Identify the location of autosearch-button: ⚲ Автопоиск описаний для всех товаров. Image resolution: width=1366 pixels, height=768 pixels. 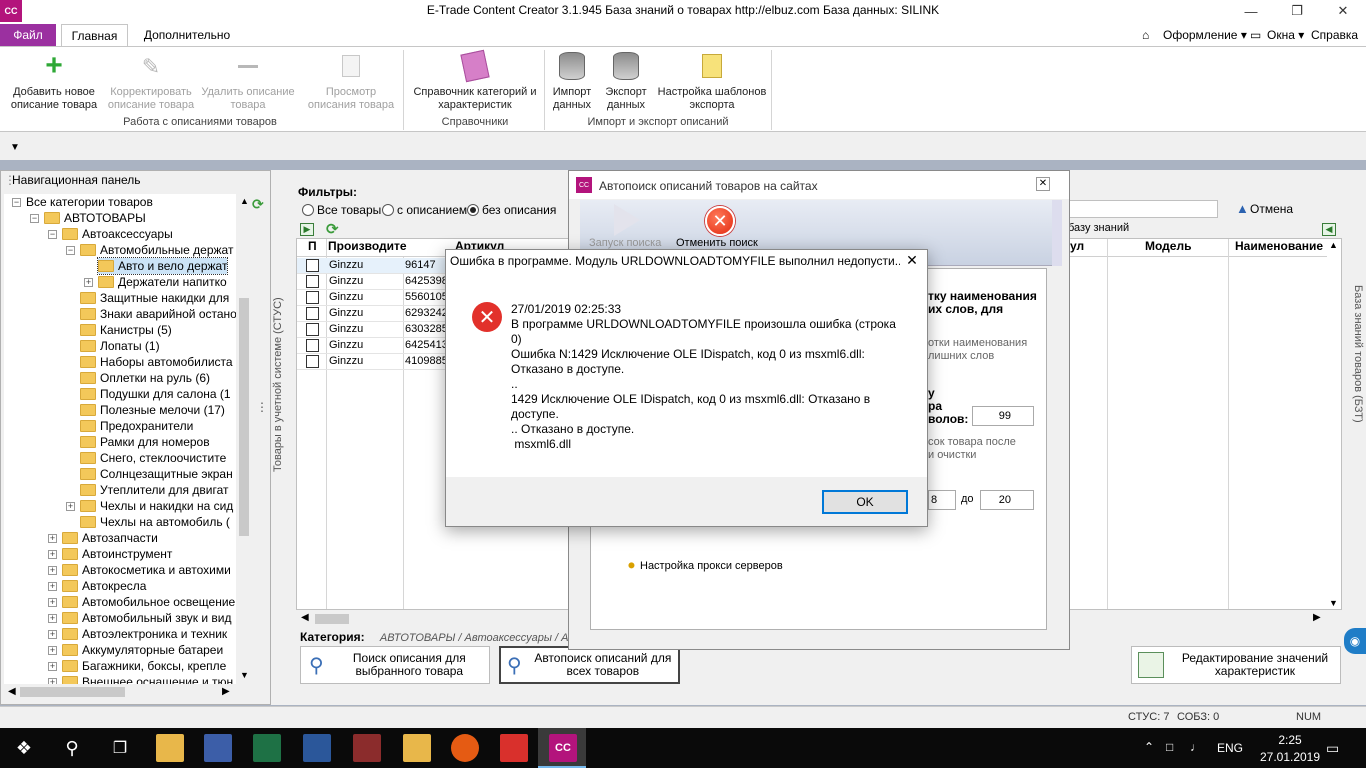
(589, 665).